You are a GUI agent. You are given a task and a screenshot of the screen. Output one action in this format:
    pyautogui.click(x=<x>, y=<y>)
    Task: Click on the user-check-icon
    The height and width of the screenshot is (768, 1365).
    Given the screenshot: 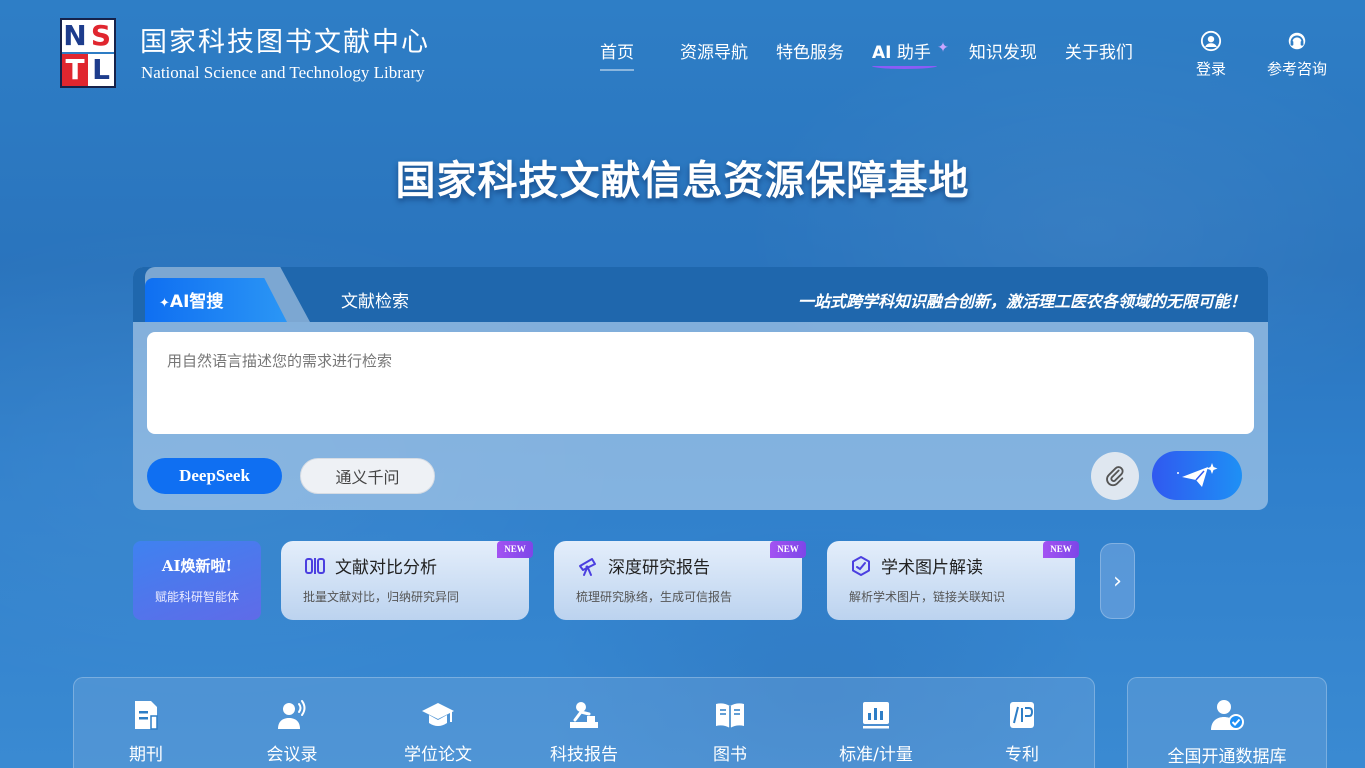 What is the action you would take?
    pyautogui.click(x=1227, y=715)
    